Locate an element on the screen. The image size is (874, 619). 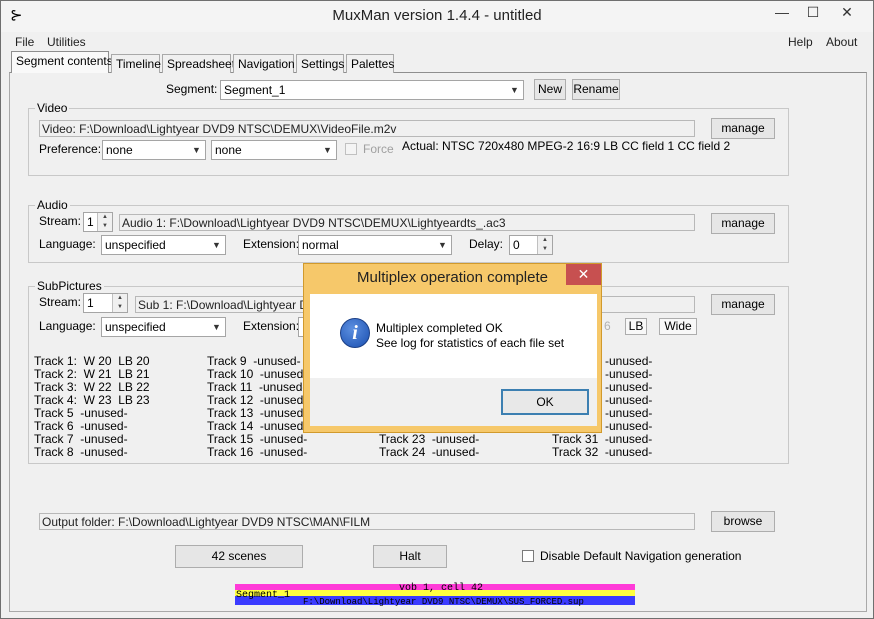
minimize-button: — is located at coordinates (782, 13).